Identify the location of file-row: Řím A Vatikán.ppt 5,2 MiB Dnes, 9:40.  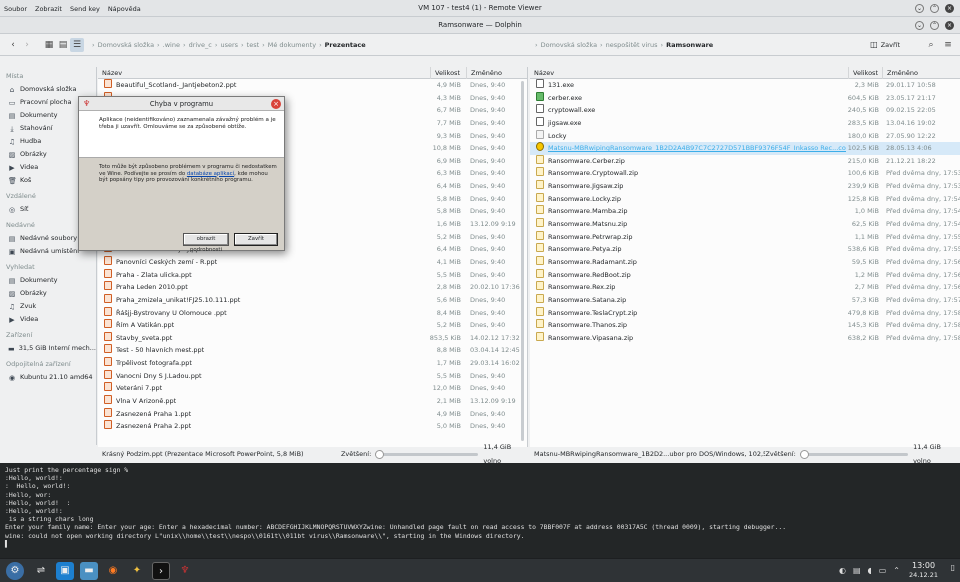
(312, 325).